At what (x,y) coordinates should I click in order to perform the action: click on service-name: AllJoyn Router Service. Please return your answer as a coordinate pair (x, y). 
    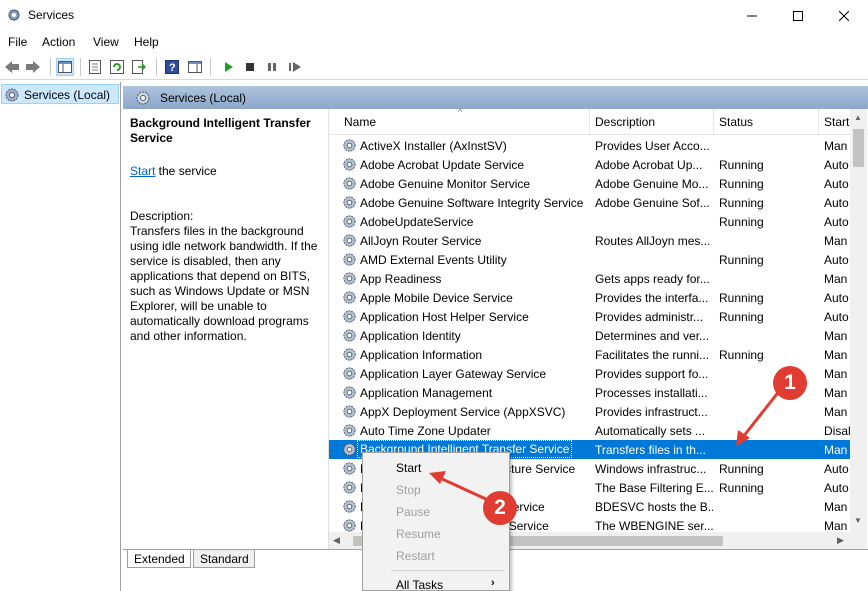
    Looking at the image, I should click on (421, 241).